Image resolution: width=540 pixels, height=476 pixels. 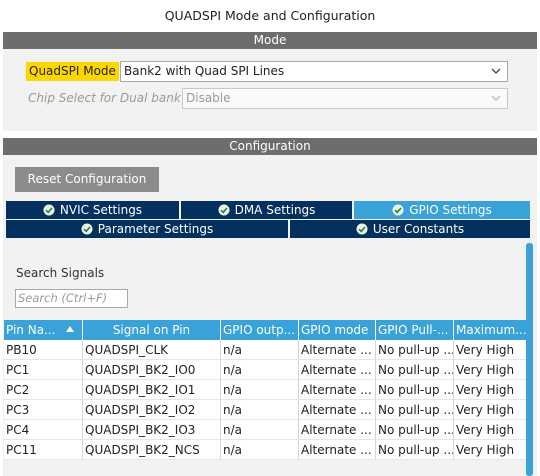 I want to click on chip-select-select: Disable, so click(x=345, y=98).